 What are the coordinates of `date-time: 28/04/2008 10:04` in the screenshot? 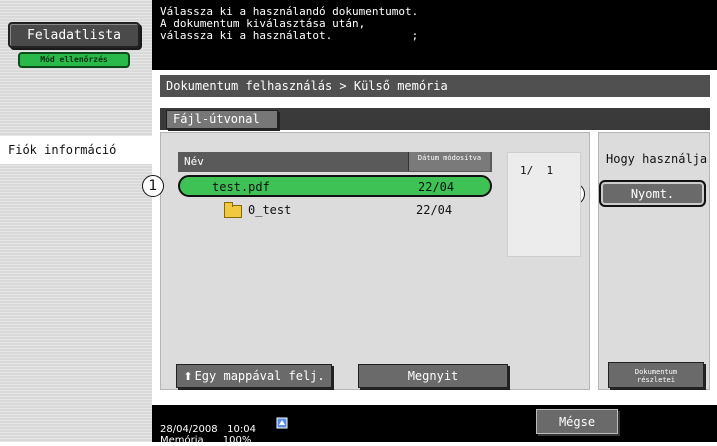 It's located at (208, 429).